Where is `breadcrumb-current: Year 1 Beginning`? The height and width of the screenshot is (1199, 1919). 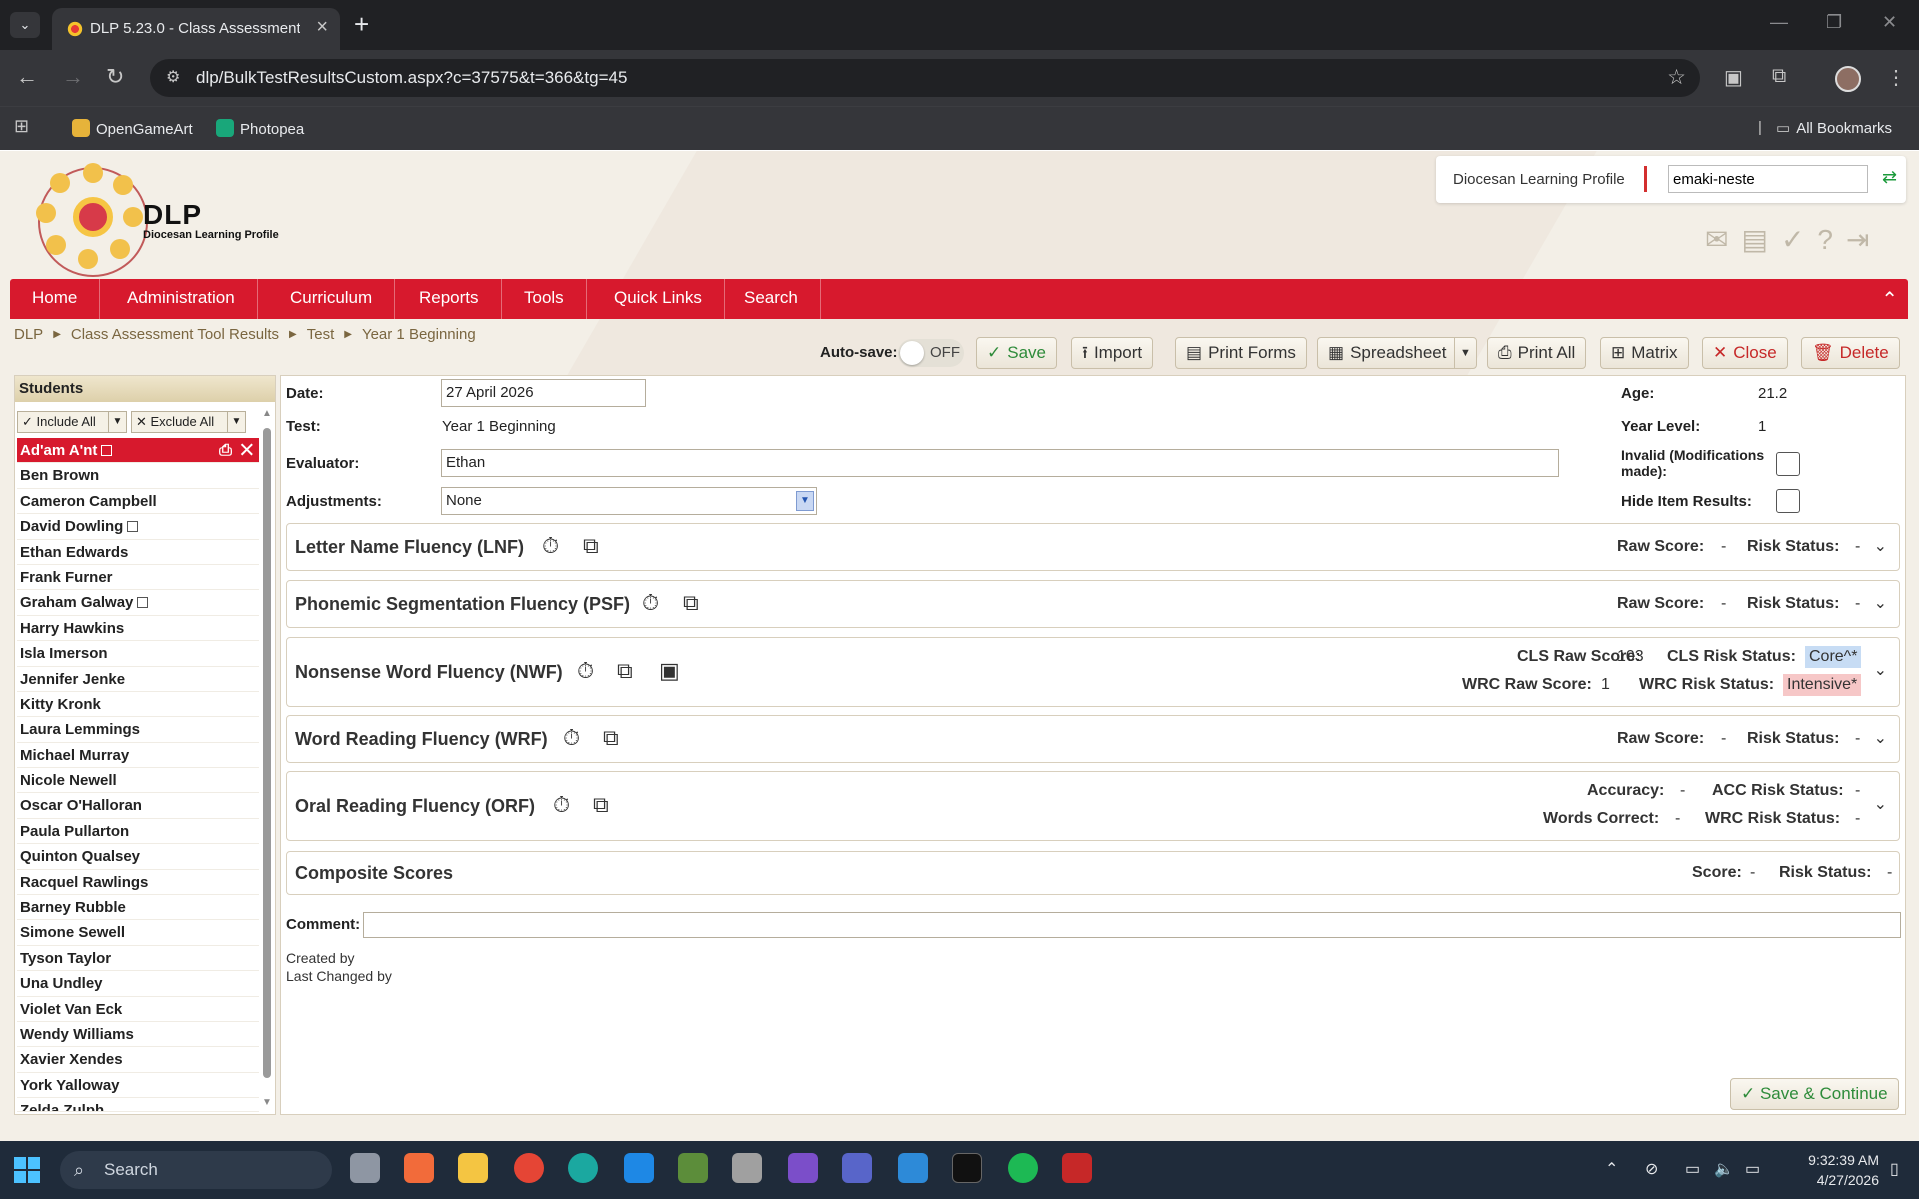
breadcrumb-current: Year 1 Beginning is located at coordinates (419, 334).